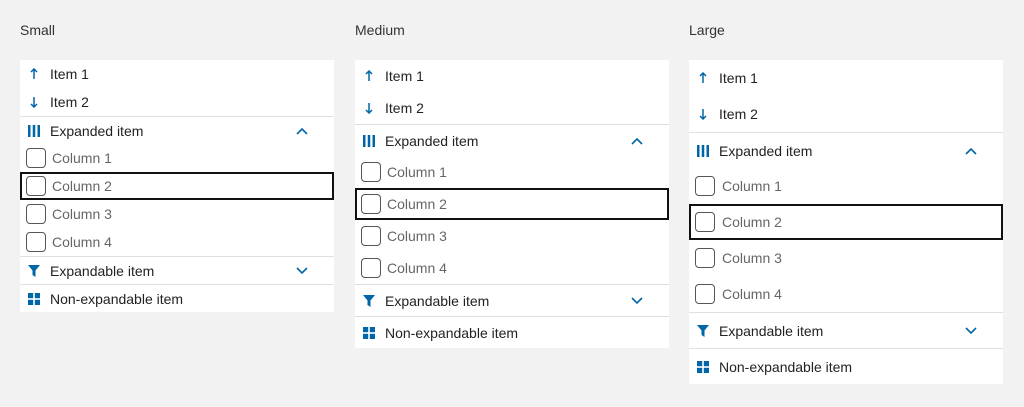  I want to click on section-title: Small, so click(38, 30).